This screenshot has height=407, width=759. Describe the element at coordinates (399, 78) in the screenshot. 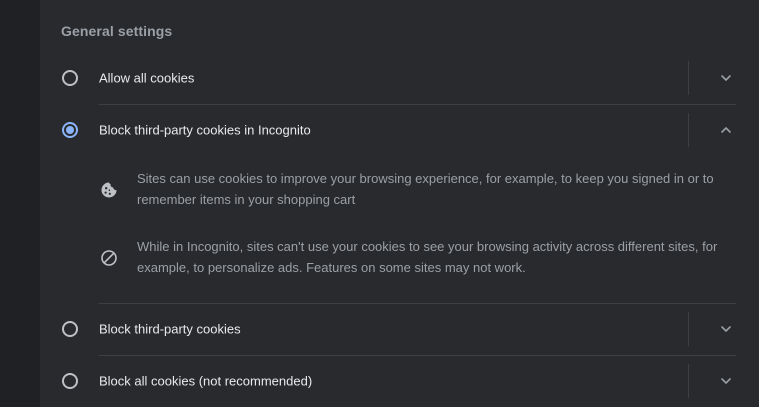

I see `option-allow-all-cookies: Allow all cookies` at that location.